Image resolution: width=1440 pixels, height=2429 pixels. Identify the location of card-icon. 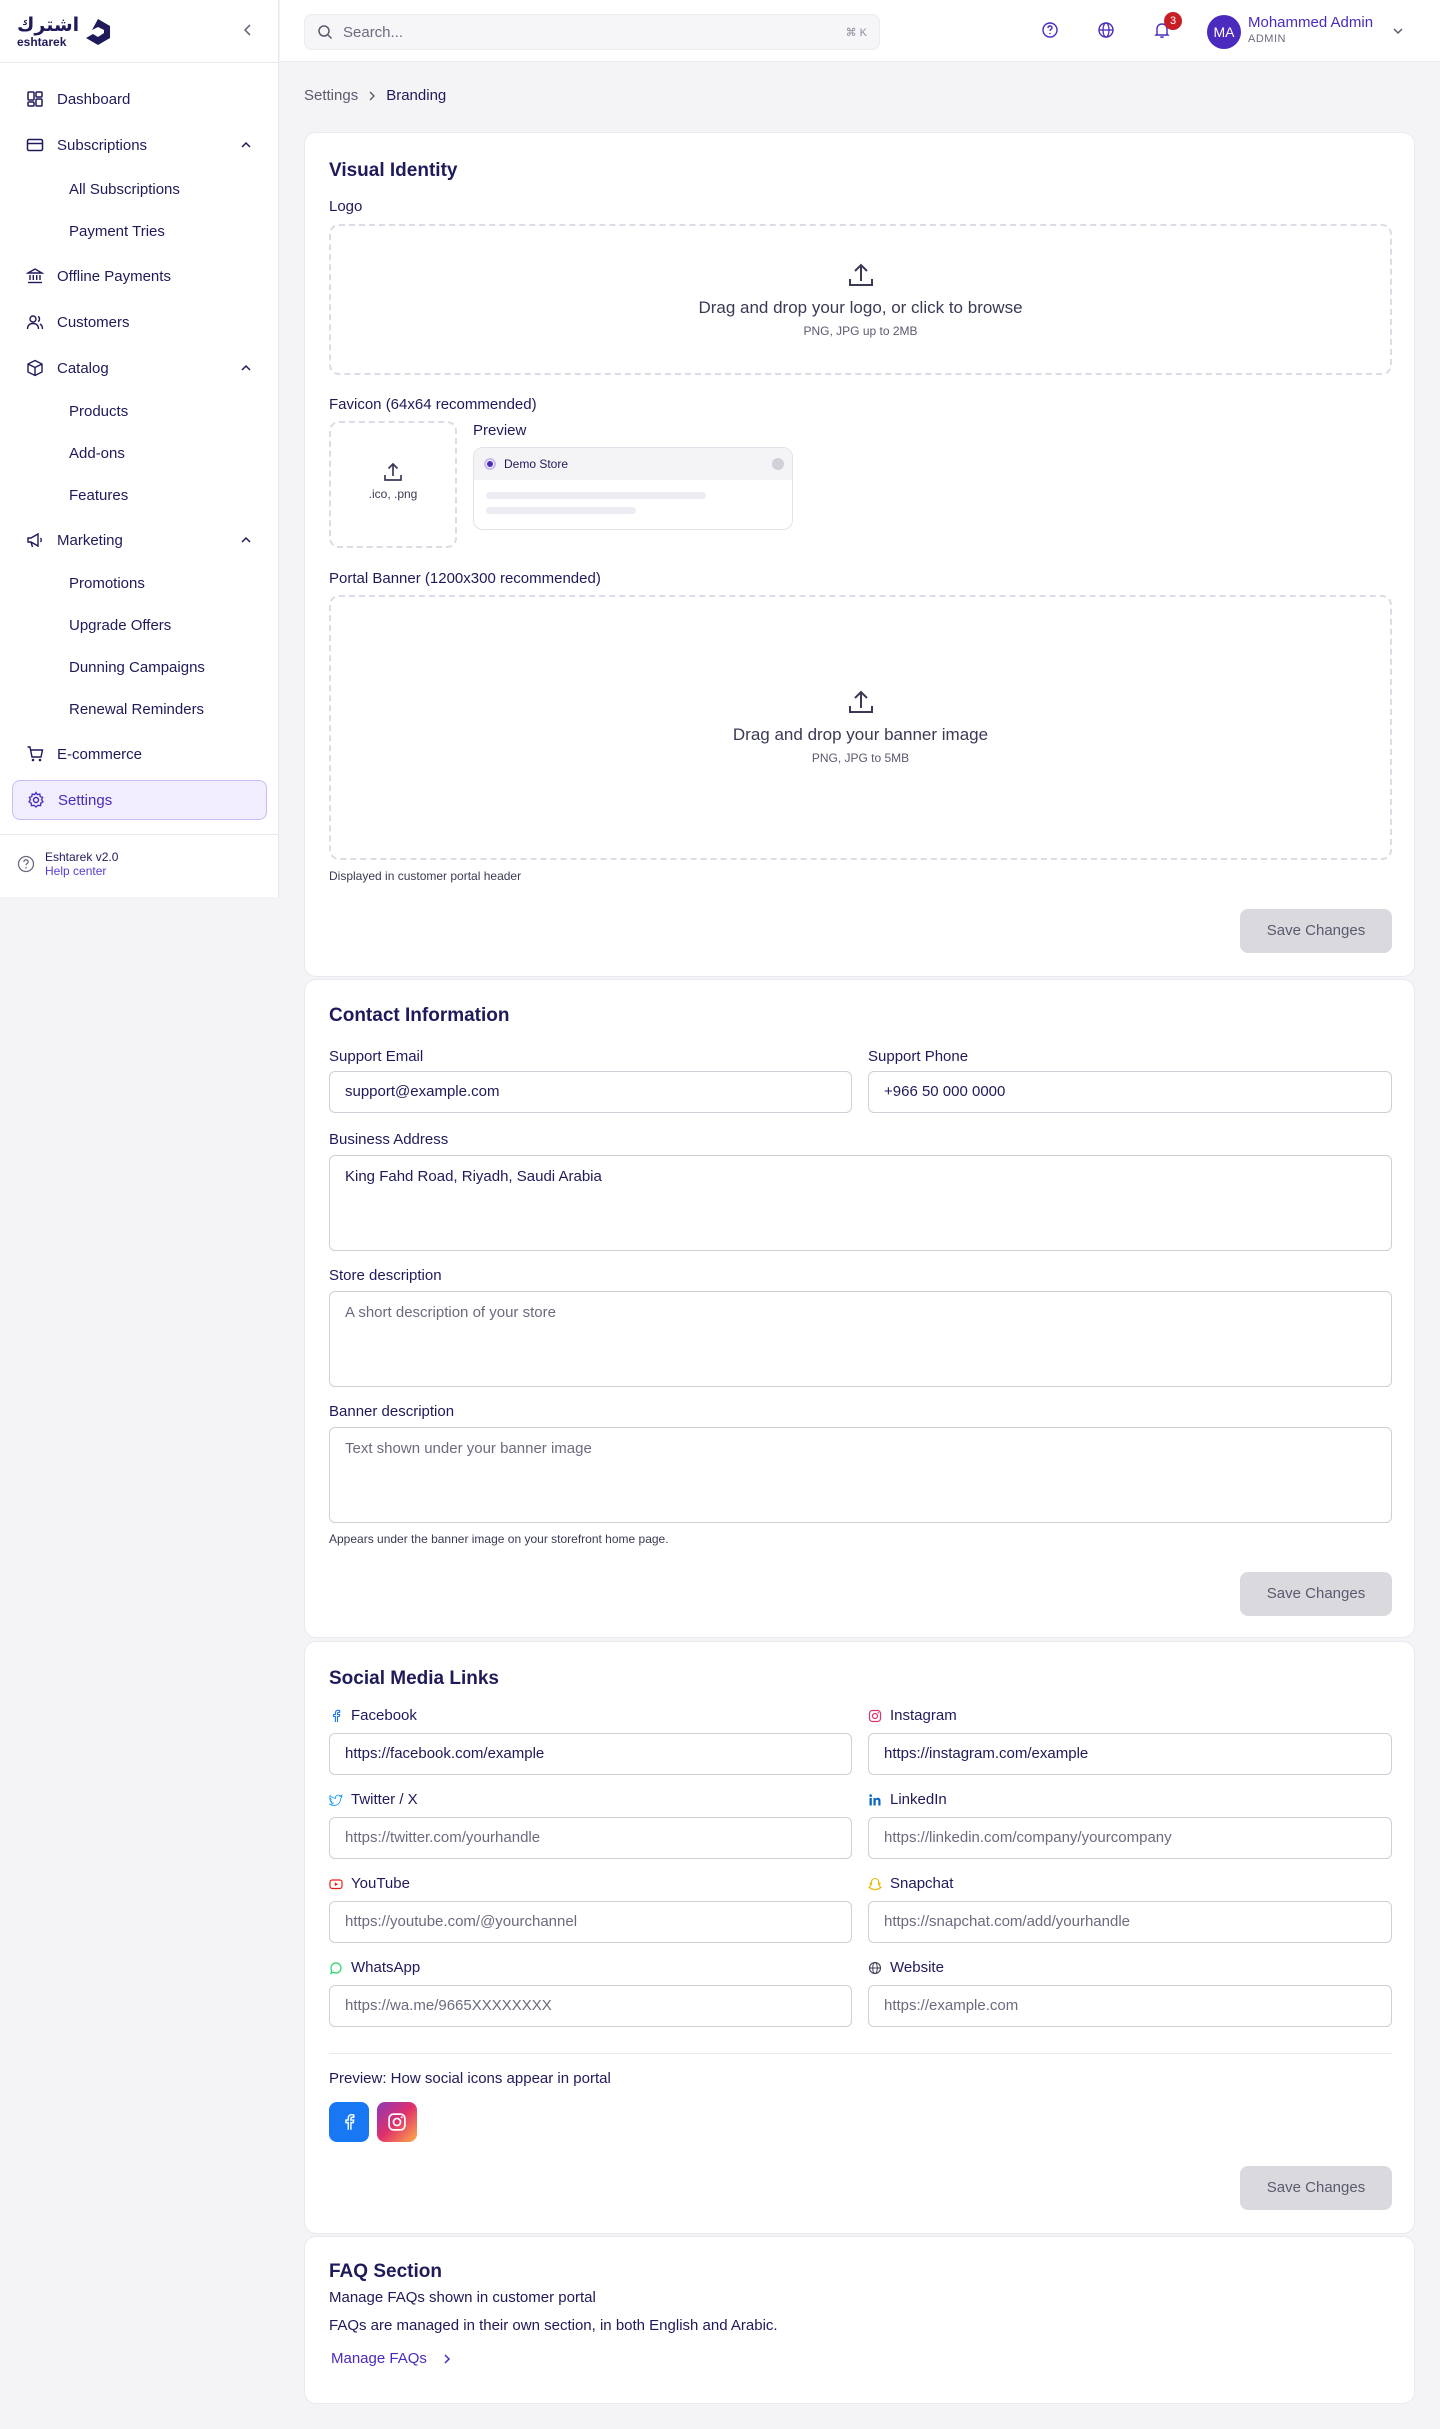
(35, 145).